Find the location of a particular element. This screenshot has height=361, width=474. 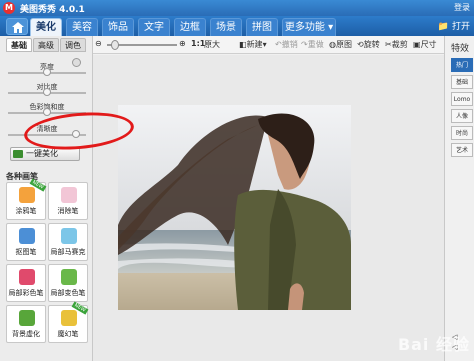

recolor-pen-icon is located at coordinates (69, 277).